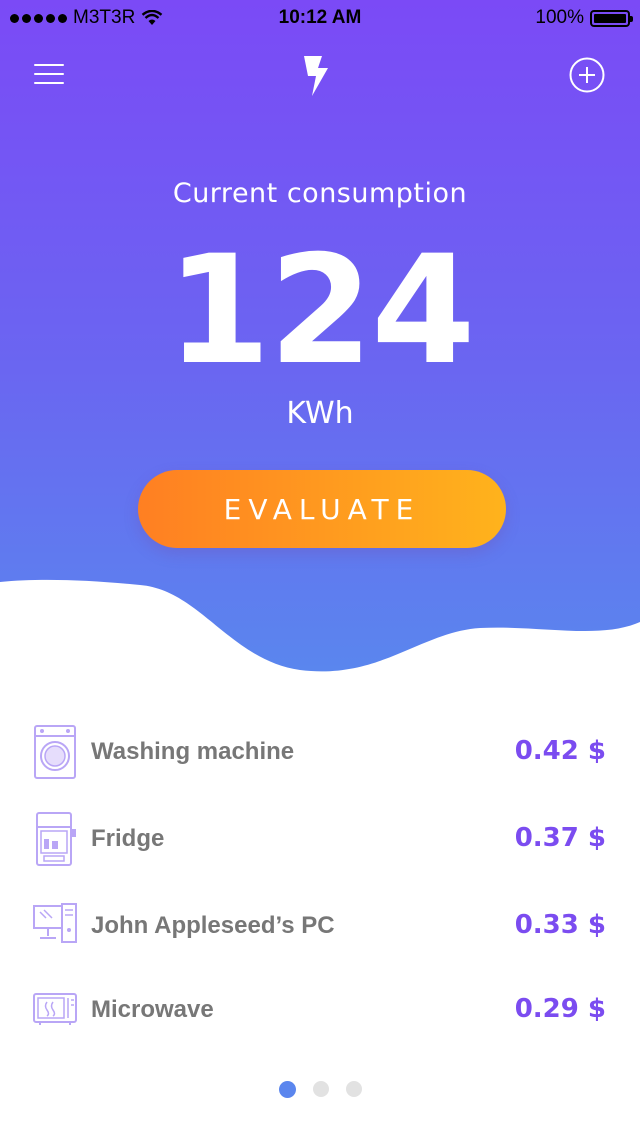  What do you see at coordinates (320, 754) in the screenshot?
I see `list-item-washing-machine: Washing machine 0.42 $` at bounding box center [320, 754].